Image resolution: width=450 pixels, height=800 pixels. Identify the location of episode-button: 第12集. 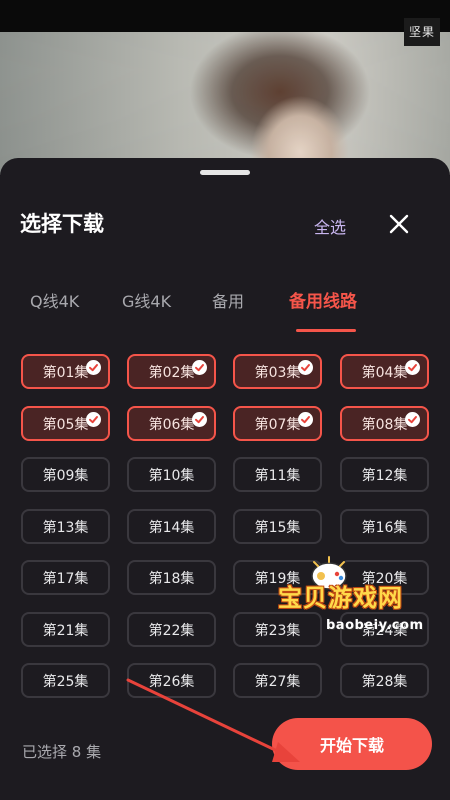
(384, 474).